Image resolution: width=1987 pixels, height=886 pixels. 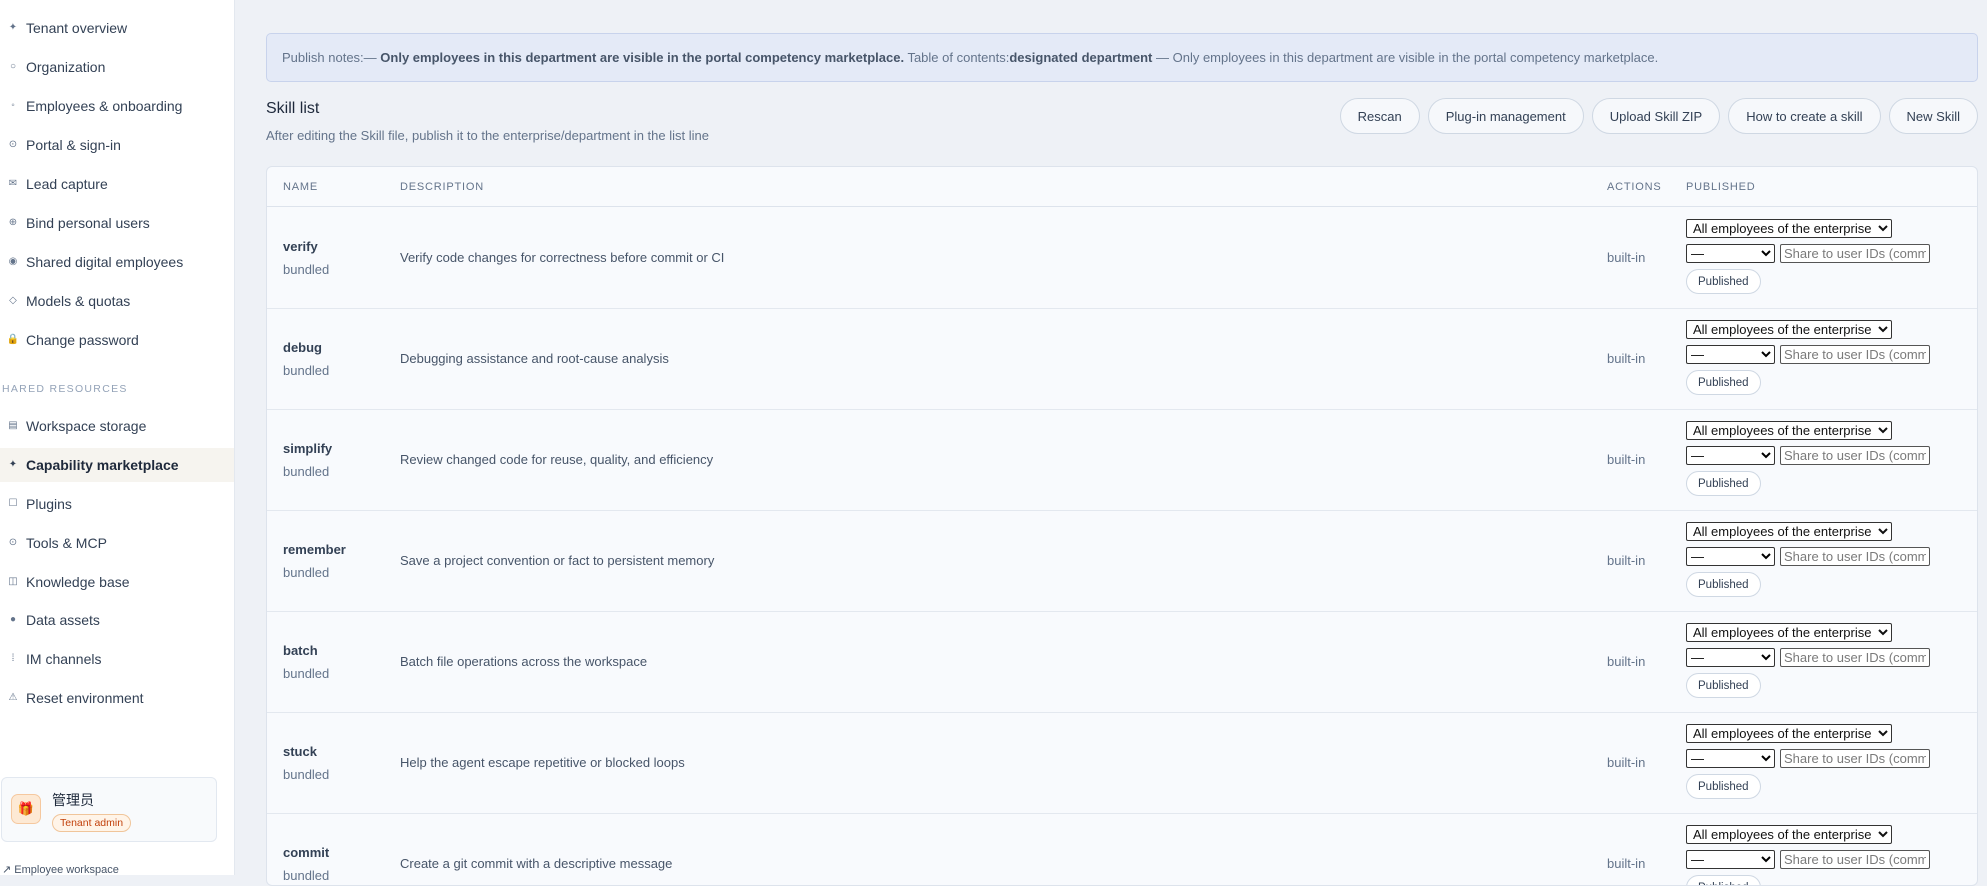 What do you see at coordinates (13, 697) in the screenshot?
I see `warning-icon: ⚠` at bounding box center [13, 697].